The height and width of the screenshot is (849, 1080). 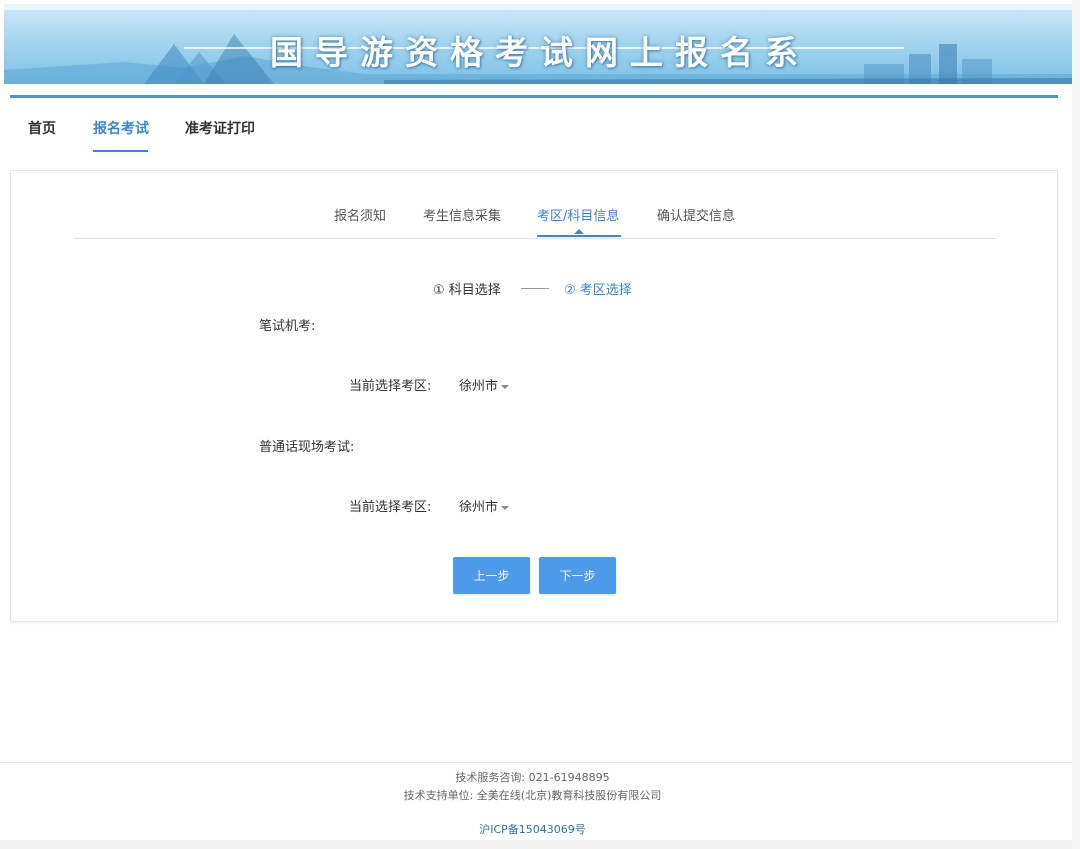 What do you see at coordinates (579, 236) in the screenshot?
I see `active-tab-underline` at bounding box center [579, 236].